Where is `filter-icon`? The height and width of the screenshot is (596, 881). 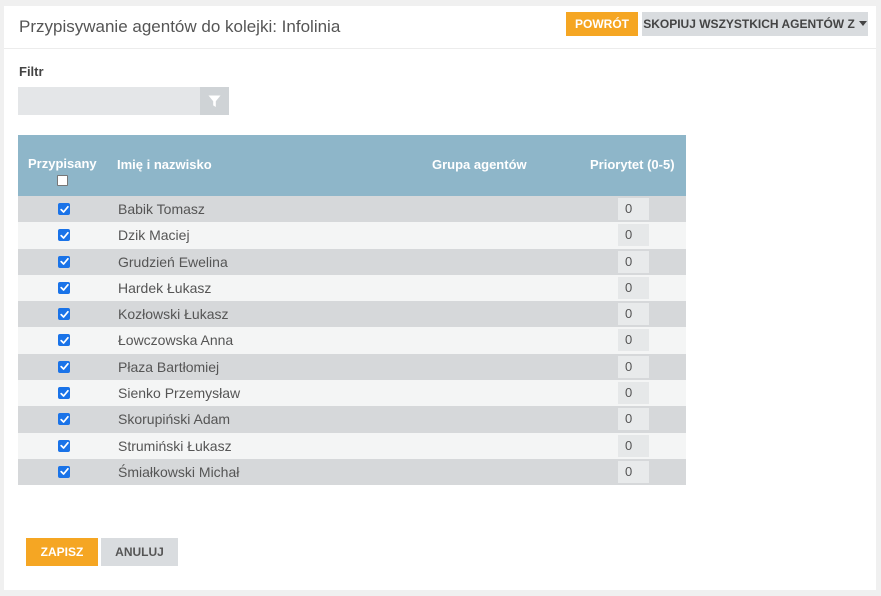 filter-icon is located at coordinates (214, 101).